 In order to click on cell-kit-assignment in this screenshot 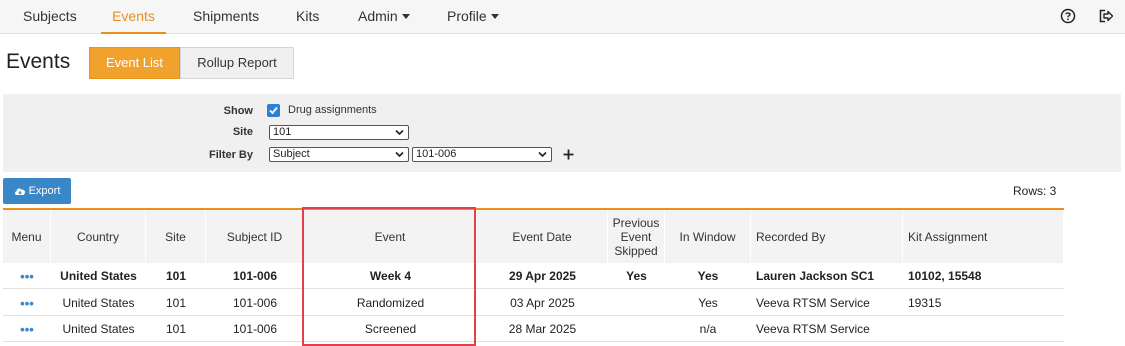, I will do `click(983, 329)`.